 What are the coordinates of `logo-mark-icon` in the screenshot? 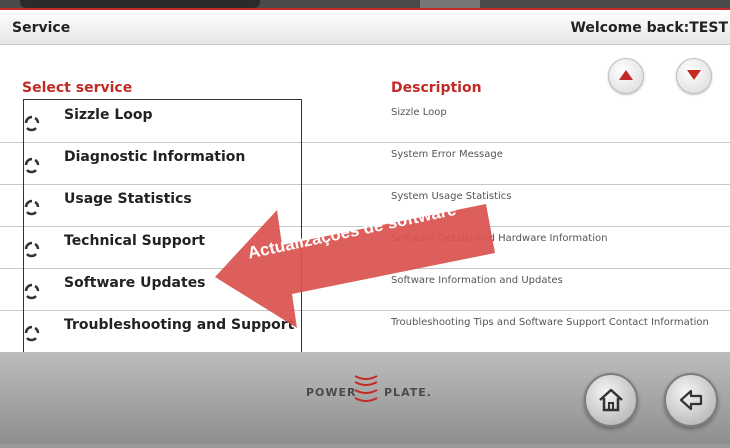 It's located at (366, 388).